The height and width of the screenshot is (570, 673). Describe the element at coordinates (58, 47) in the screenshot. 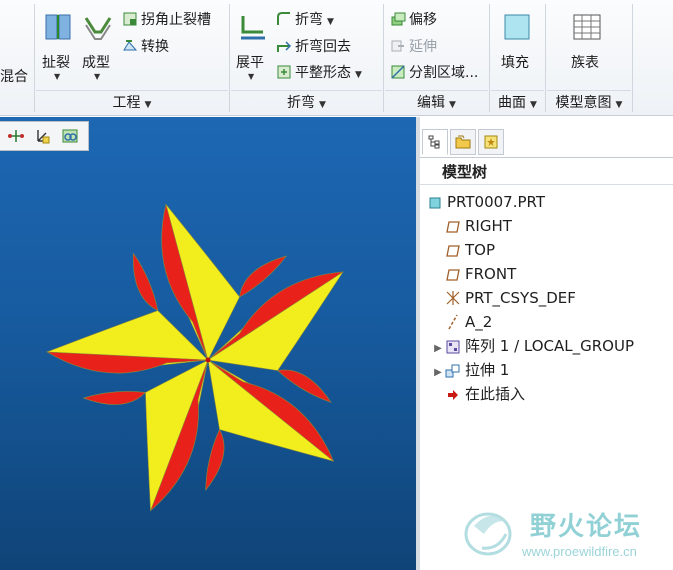

I see `rip-button: 扯裂 ▼` at that location.